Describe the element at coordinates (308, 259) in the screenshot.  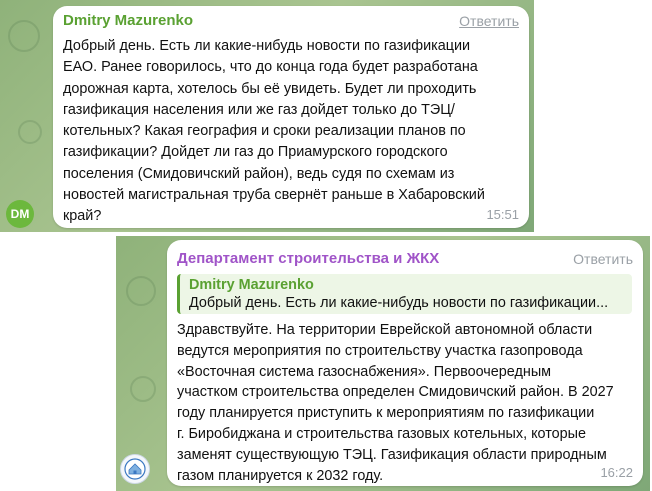
I see `message-sender: Департамент строительства и ЖКХ` at that location.